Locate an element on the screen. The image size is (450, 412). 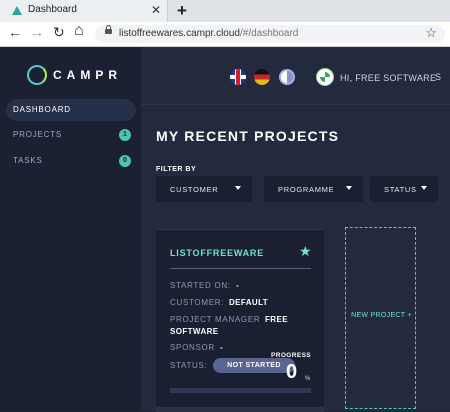
browser-tab-strip: Dashboard ✕ + is located at coordinates (225, 11).